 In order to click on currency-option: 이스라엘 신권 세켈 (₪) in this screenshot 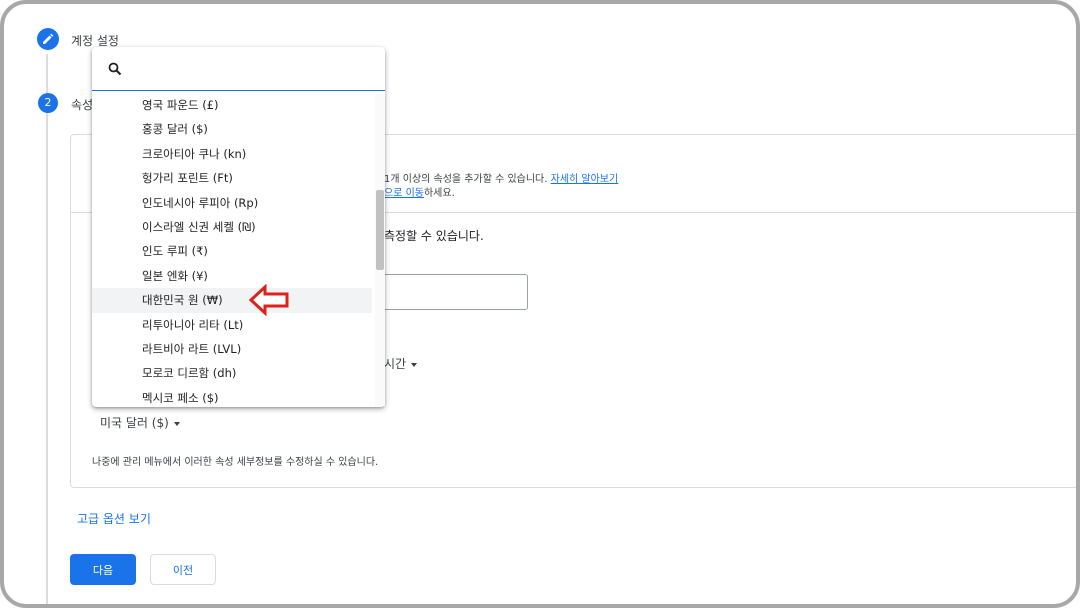, I will do `click(238, 227)`.